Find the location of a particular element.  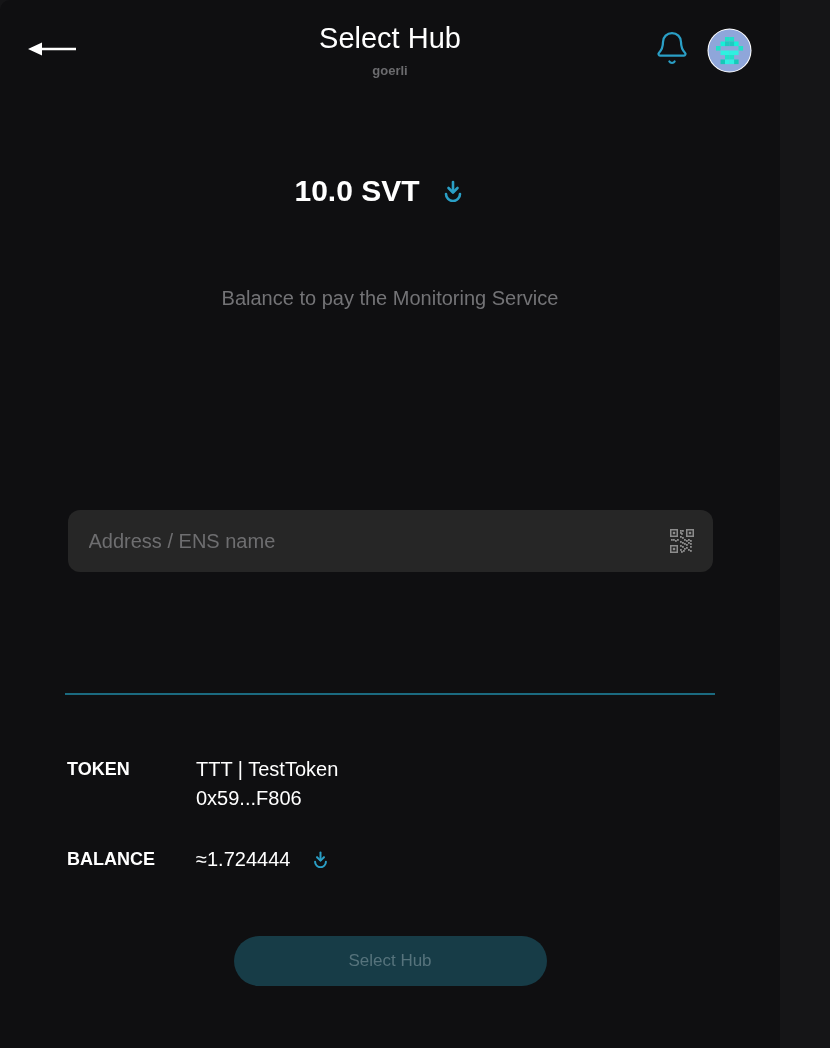

avatar-icon is located at coordinates (729, 50).